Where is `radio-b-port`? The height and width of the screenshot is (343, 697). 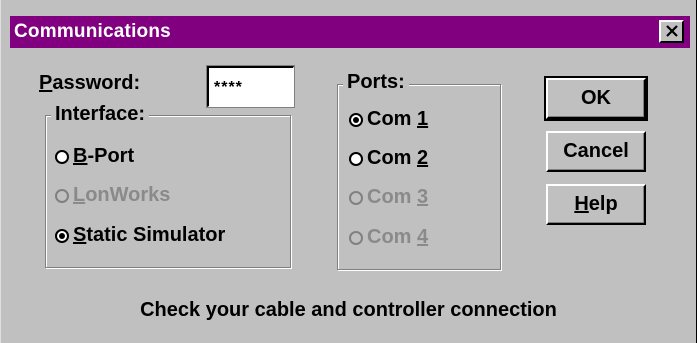
radio-b-port is located at coordinates (62, 157).